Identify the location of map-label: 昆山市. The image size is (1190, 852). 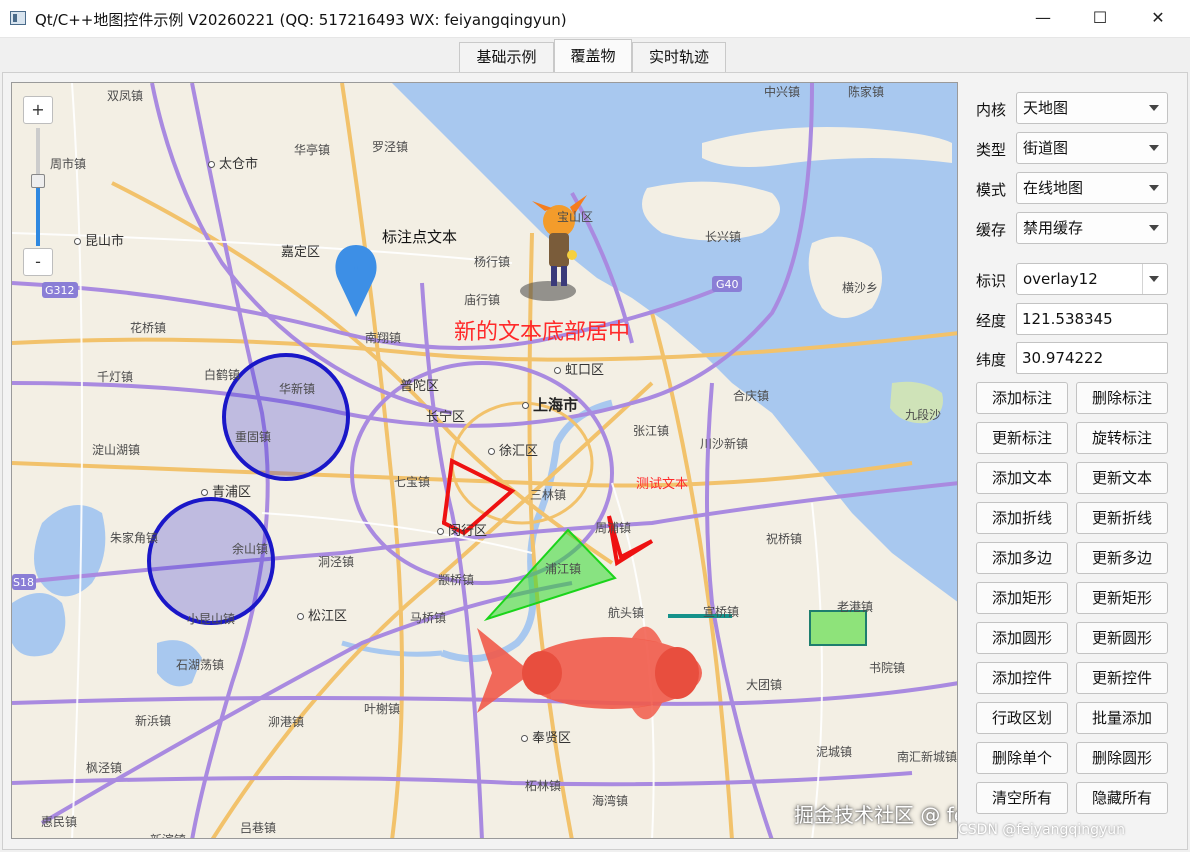
(99, 239).